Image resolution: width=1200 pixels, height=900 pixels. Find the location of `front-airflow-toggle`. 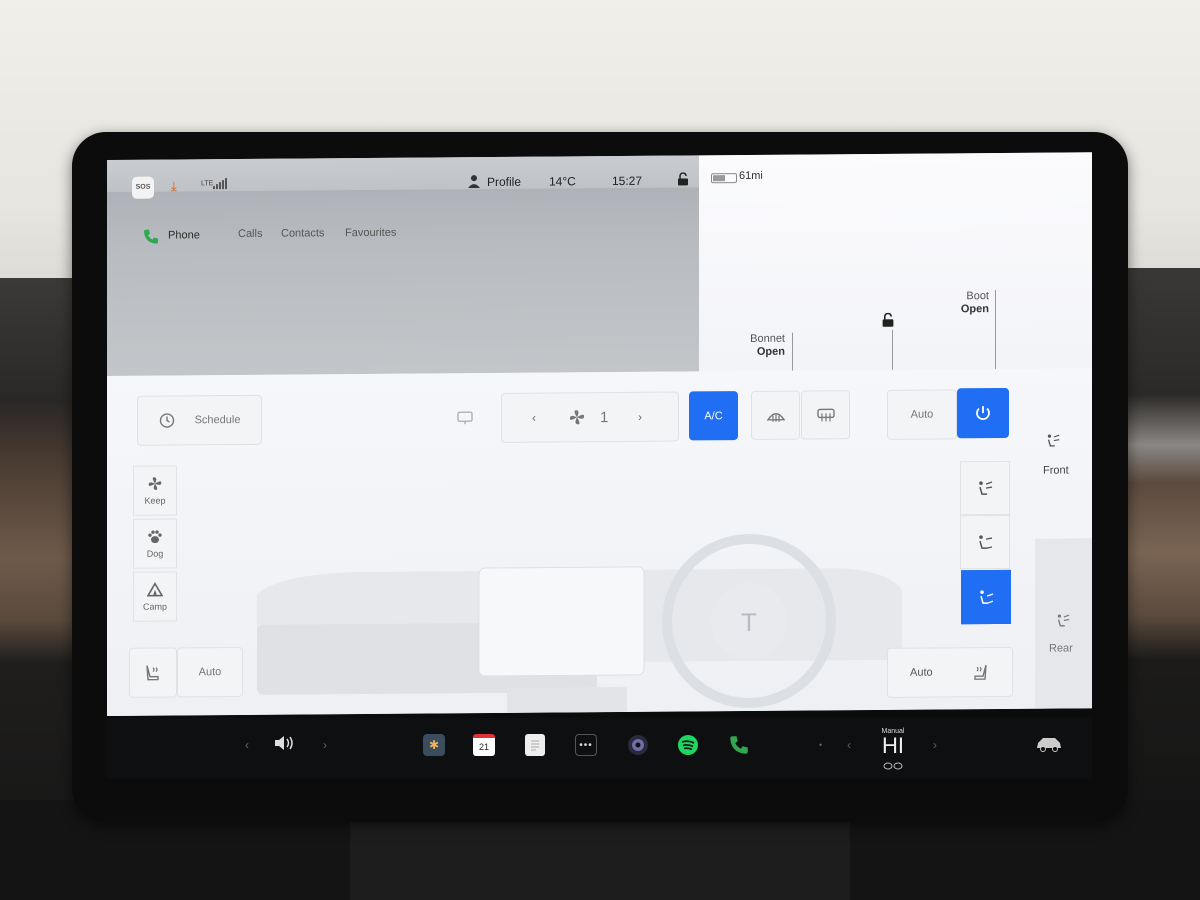

front-airflow-toggle is located at coordinates (1053, 443).